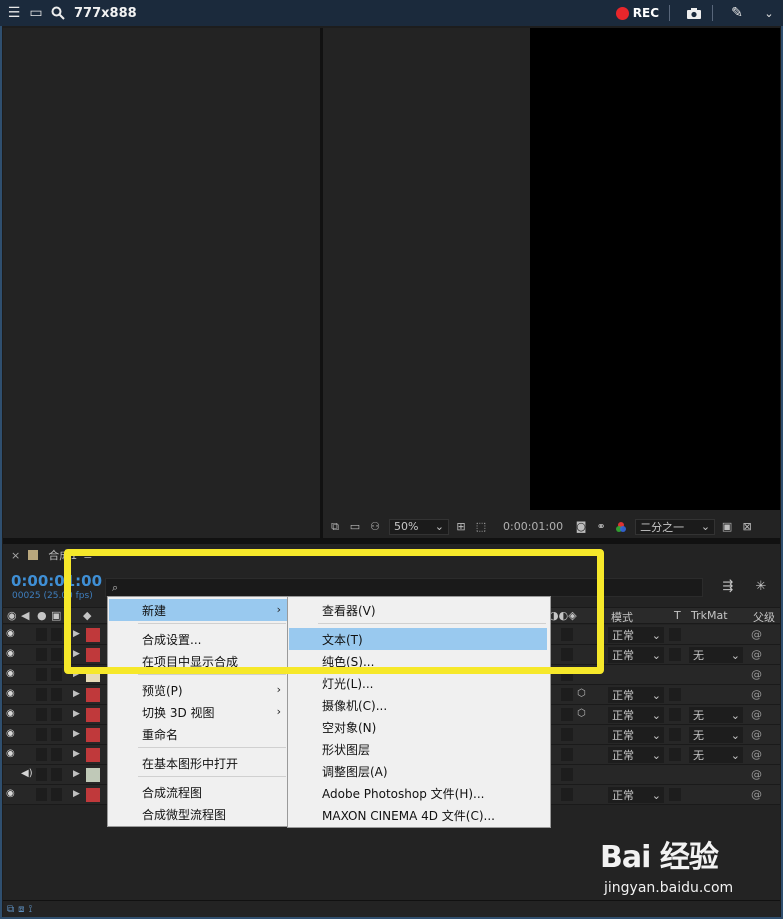 Image resolution: width=783 pixels, height=919 pixels. I want to click on menu-item: 合成微型流程图, so click(198, 814).